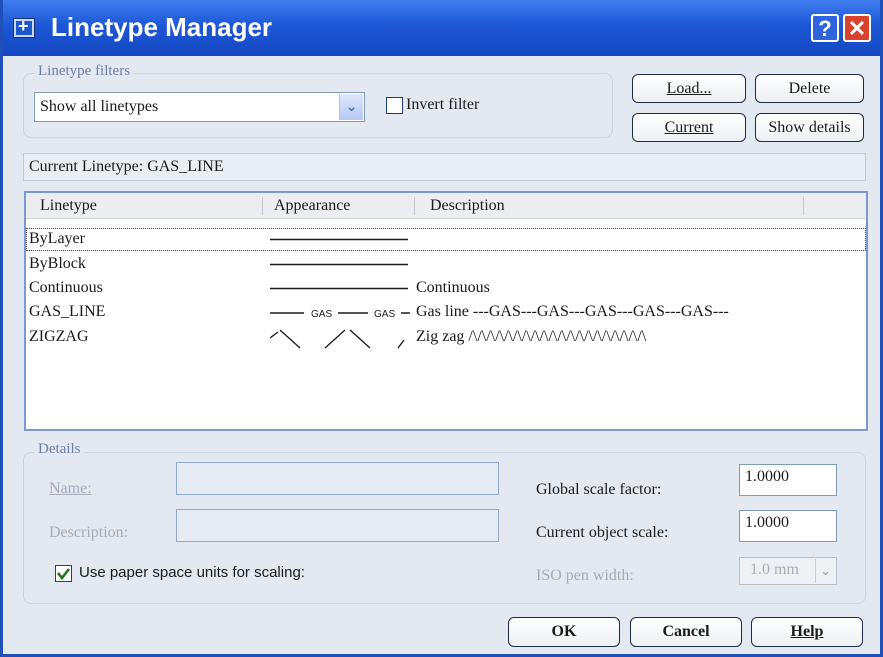  Describe the element at coordinates (340, 314) in the screenshot. I see `appearance-gas-line: GAS GAS` at that location.